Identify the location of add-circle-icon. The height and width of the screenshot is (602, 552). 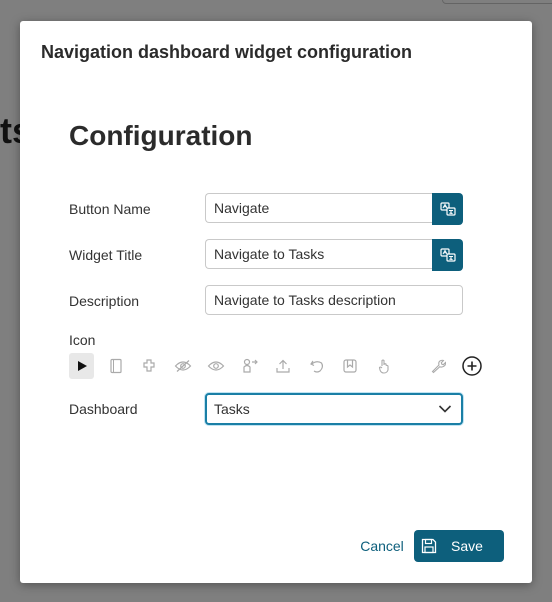
(471, 366).